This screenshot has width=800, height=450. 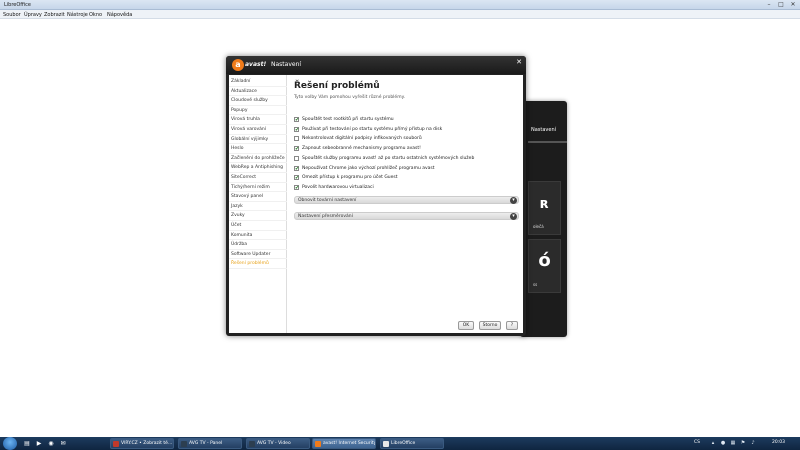 I want to click on flag-icon: ⚑, so click(x=743, y=443).